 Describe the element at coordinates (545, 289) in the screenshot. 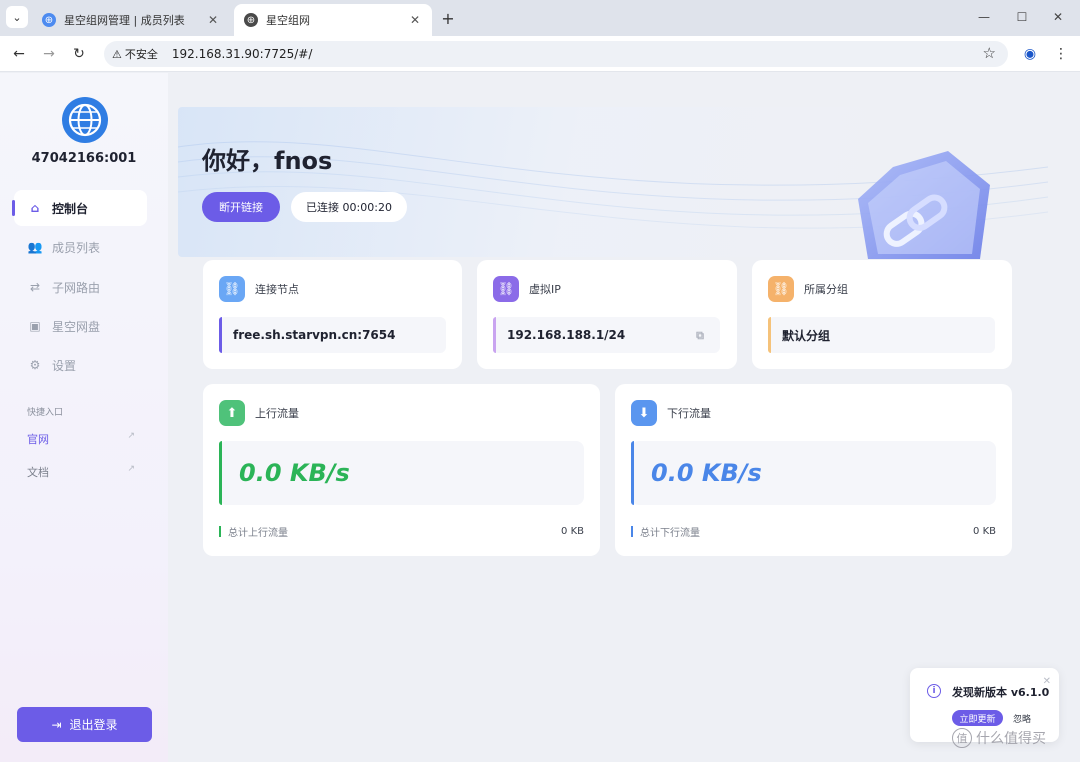

I see `card-title: 虚拟IP` at that location.